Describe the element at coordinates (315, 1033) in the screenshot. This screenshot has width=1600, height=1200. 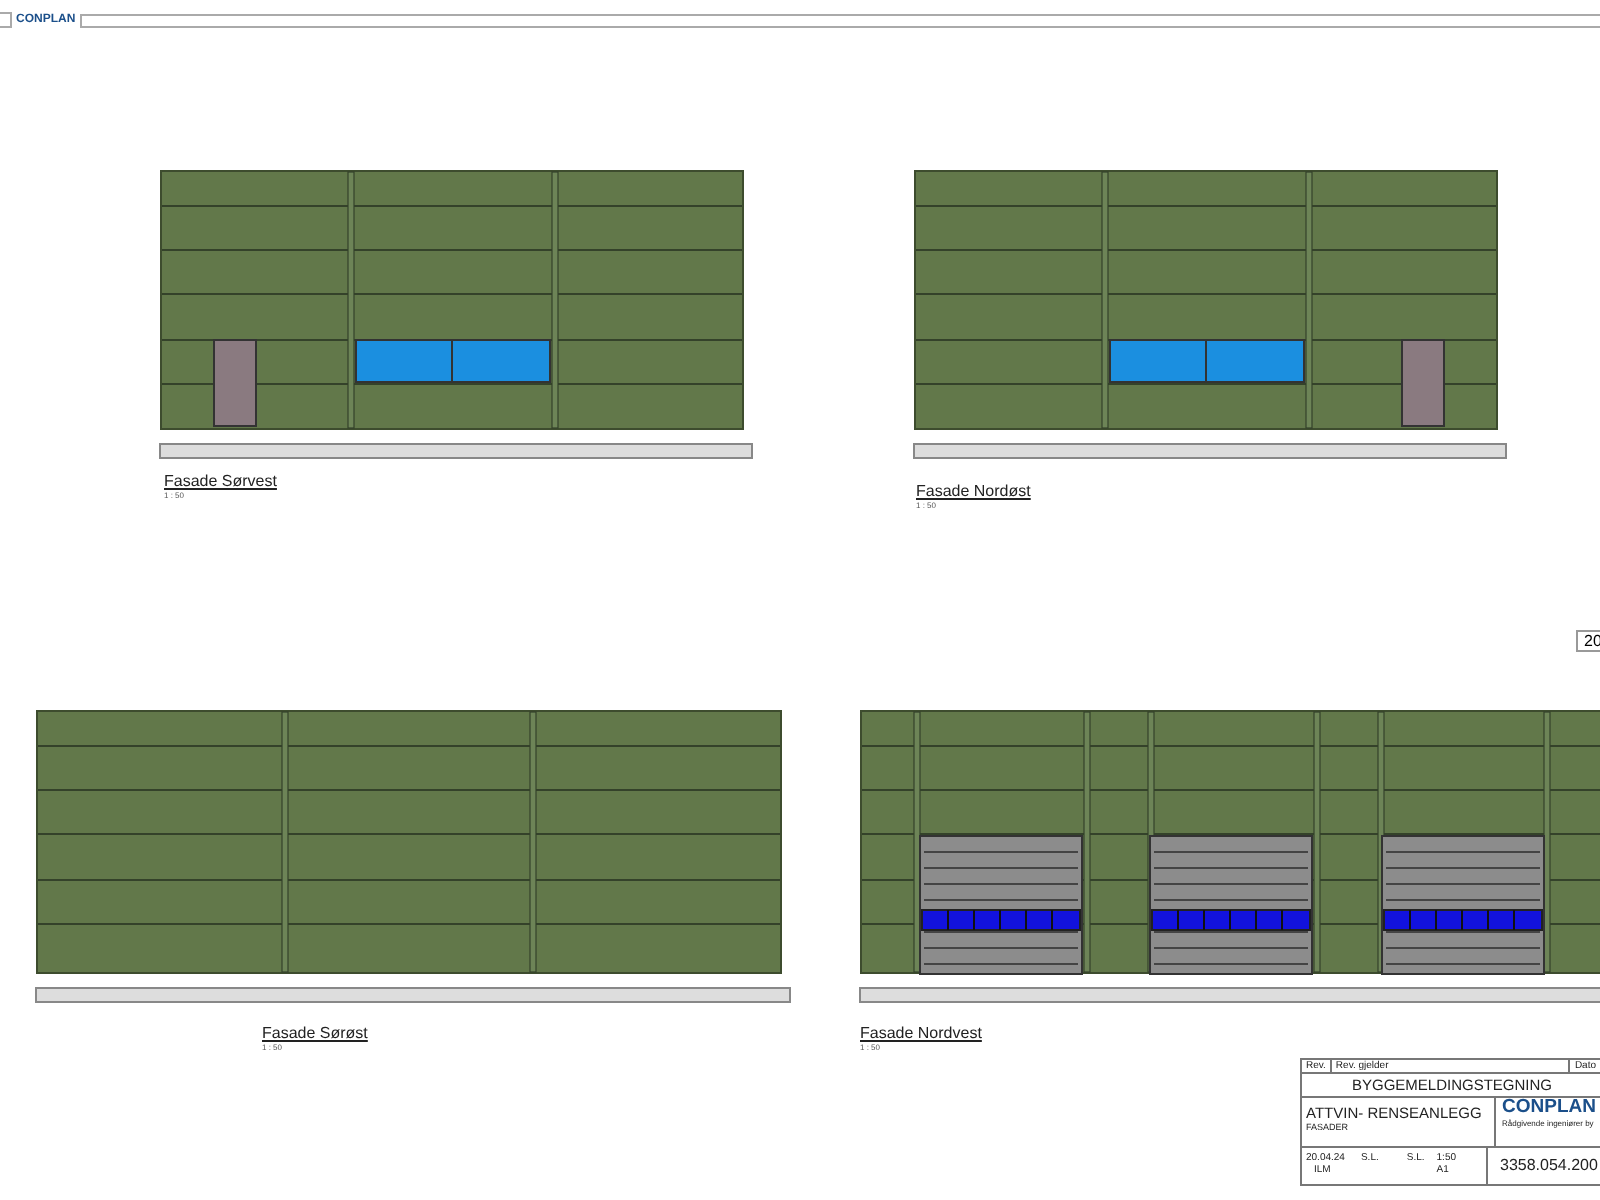
I see `facade-title: Fasade Sørøst` at that location.